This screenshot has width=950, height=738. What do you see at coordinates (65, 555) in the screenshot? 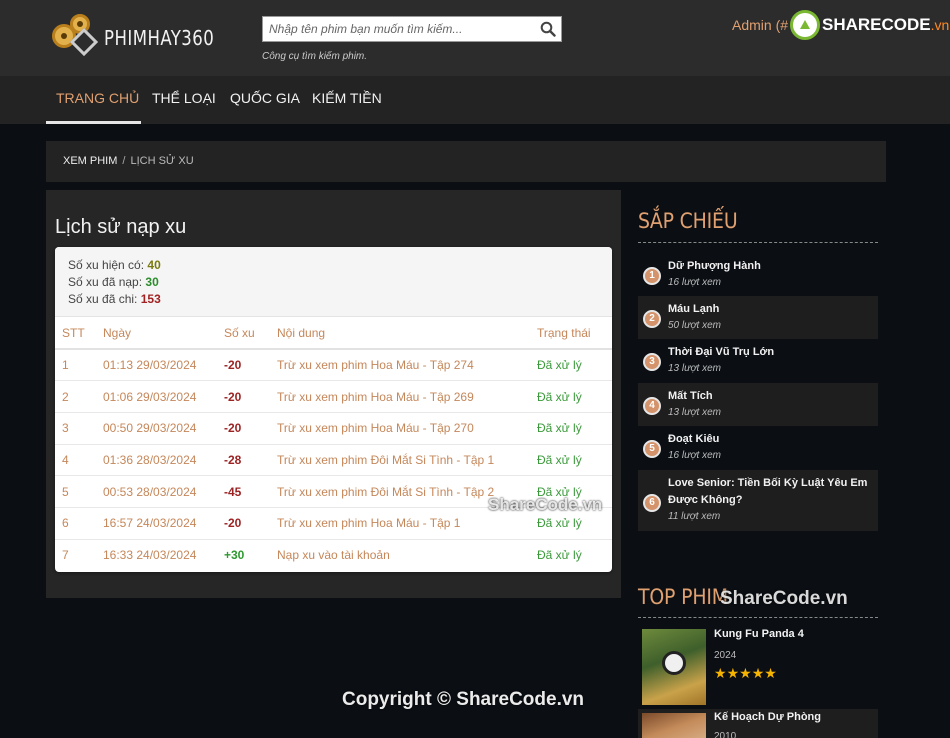
I see `row-stt: 7` at bounding box center [65, 555].